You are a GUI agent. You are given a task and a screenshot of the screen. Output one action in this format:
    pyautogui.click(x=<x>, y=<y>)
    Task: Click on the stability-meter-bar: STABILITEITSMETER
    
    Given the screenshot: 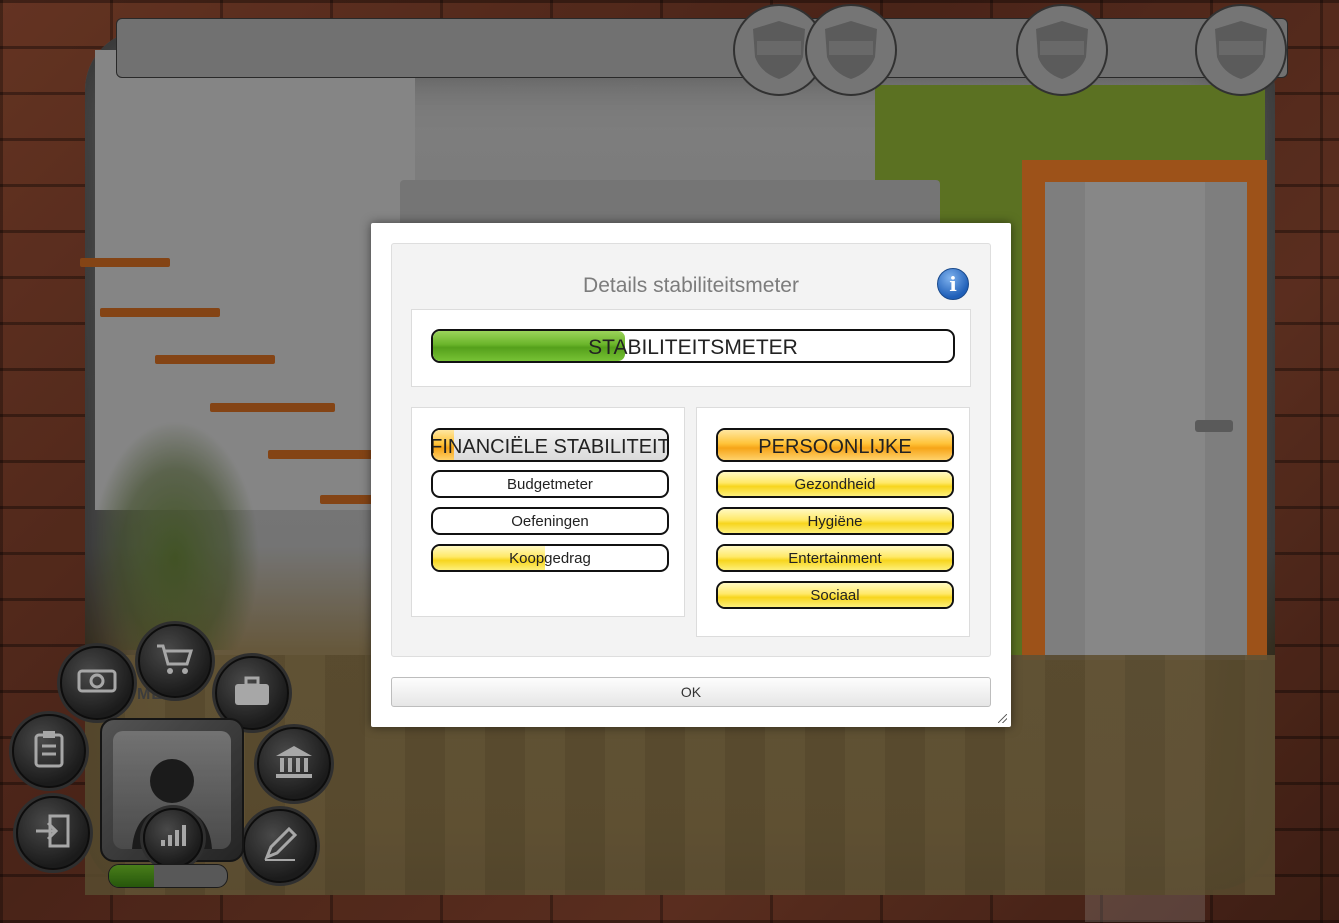 What is the action you would take?
    pyautogui.click(x=693, y=346)
    